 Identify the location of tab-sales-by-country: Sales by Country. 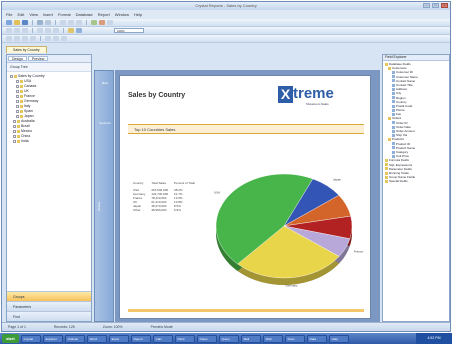
(26, 49).